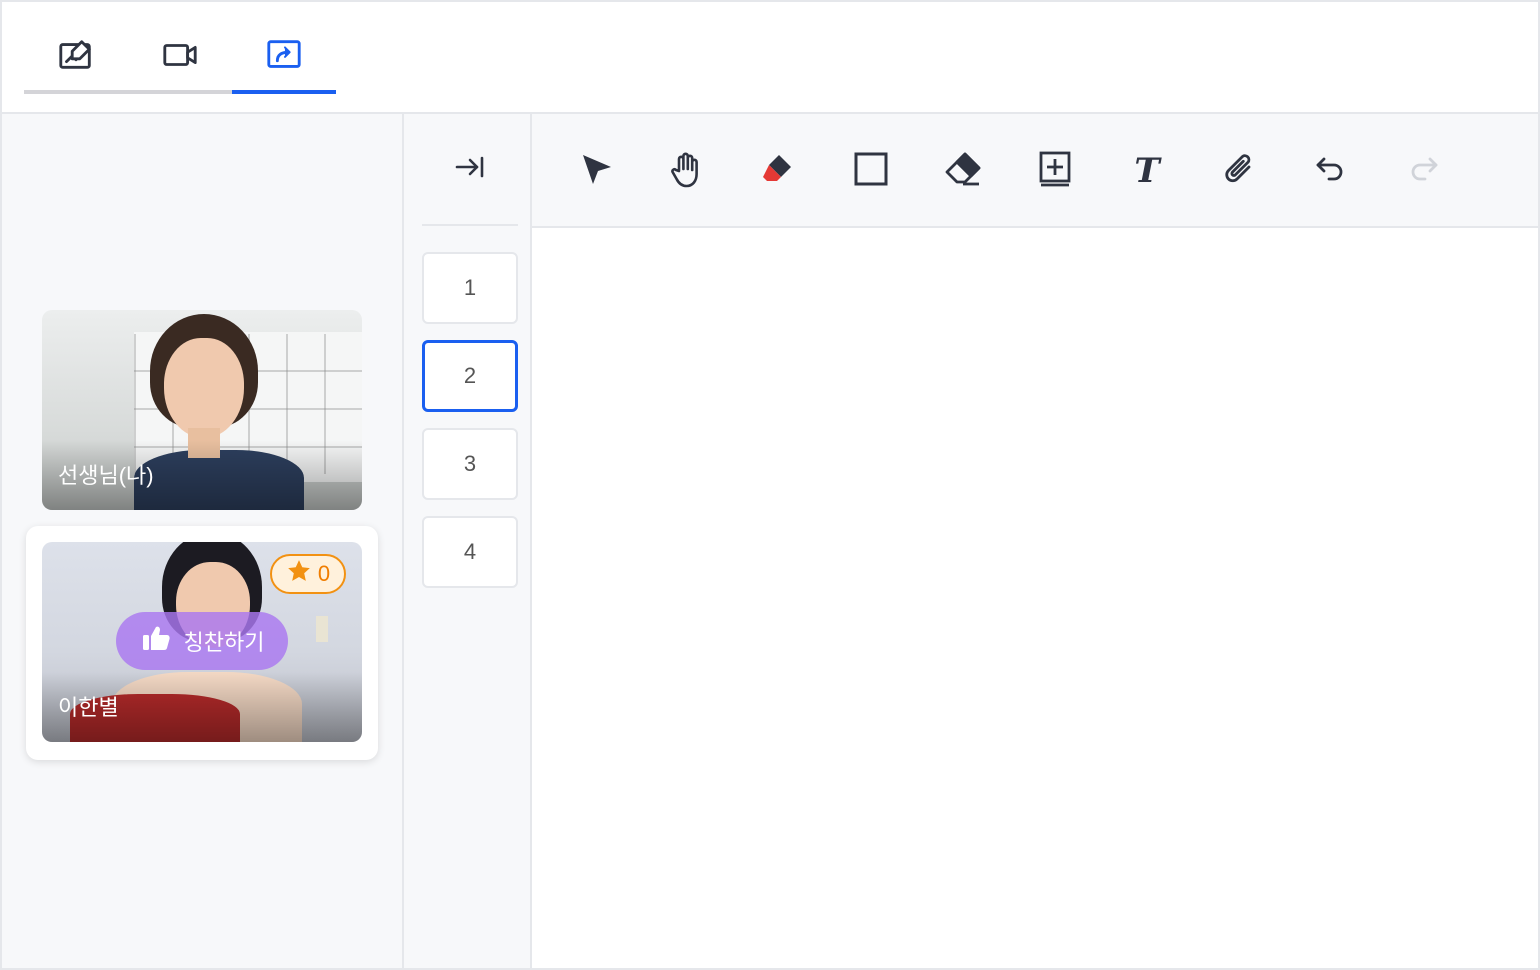  I want to click on attach-icon, so click(1239, 171).